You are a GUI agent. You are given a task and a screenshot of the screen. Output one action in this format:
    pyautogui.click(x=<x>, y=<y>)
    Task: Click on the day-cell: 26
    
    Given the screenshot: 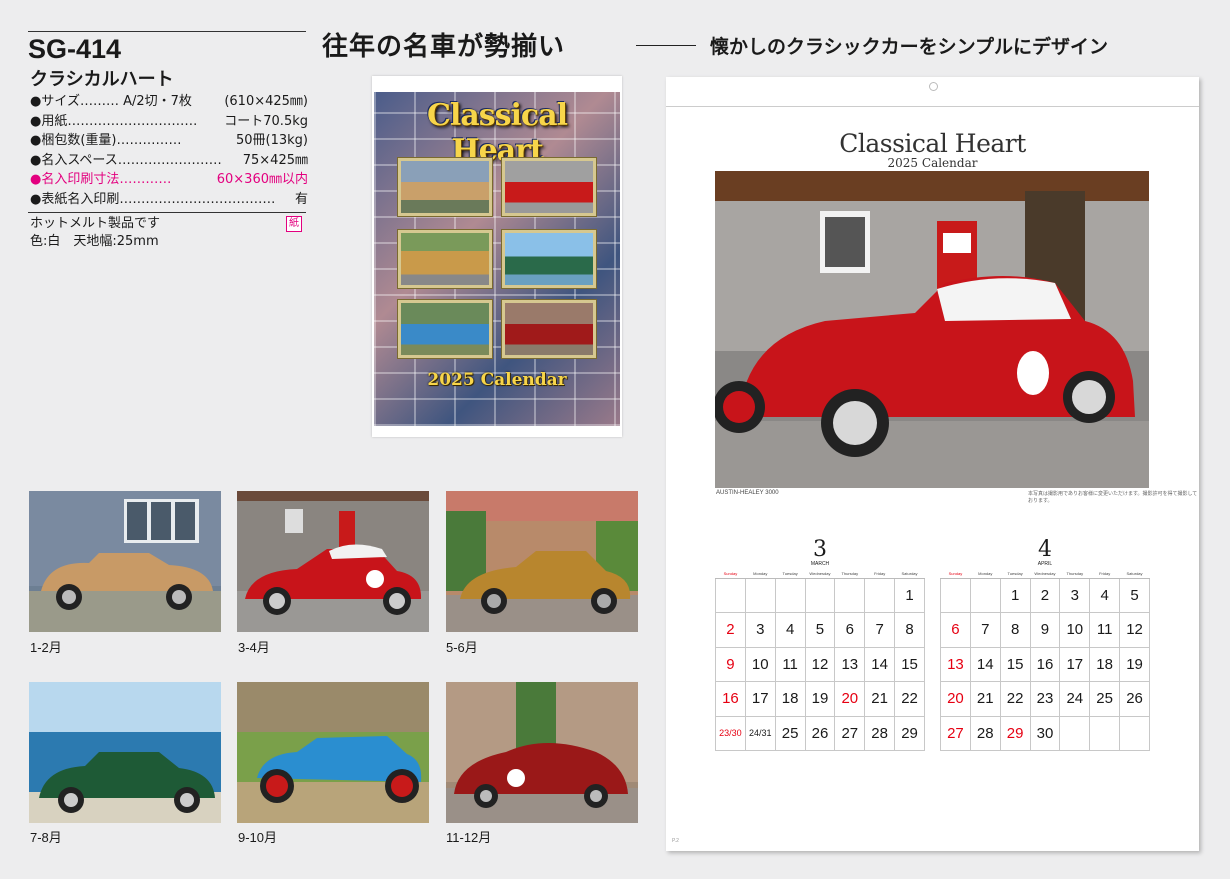 What is the action you would take?
    pyautogui.click(x=820, y=733)
    